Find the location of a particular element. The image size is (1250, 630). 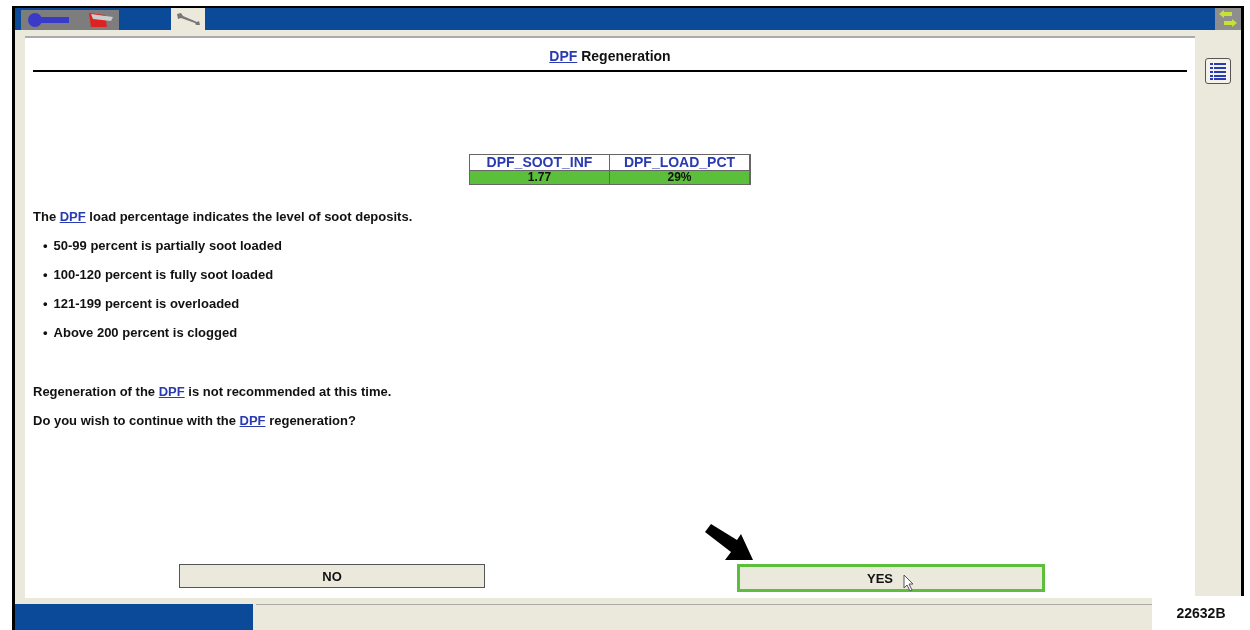

wrench-icon is located at coordinates (188, 19).